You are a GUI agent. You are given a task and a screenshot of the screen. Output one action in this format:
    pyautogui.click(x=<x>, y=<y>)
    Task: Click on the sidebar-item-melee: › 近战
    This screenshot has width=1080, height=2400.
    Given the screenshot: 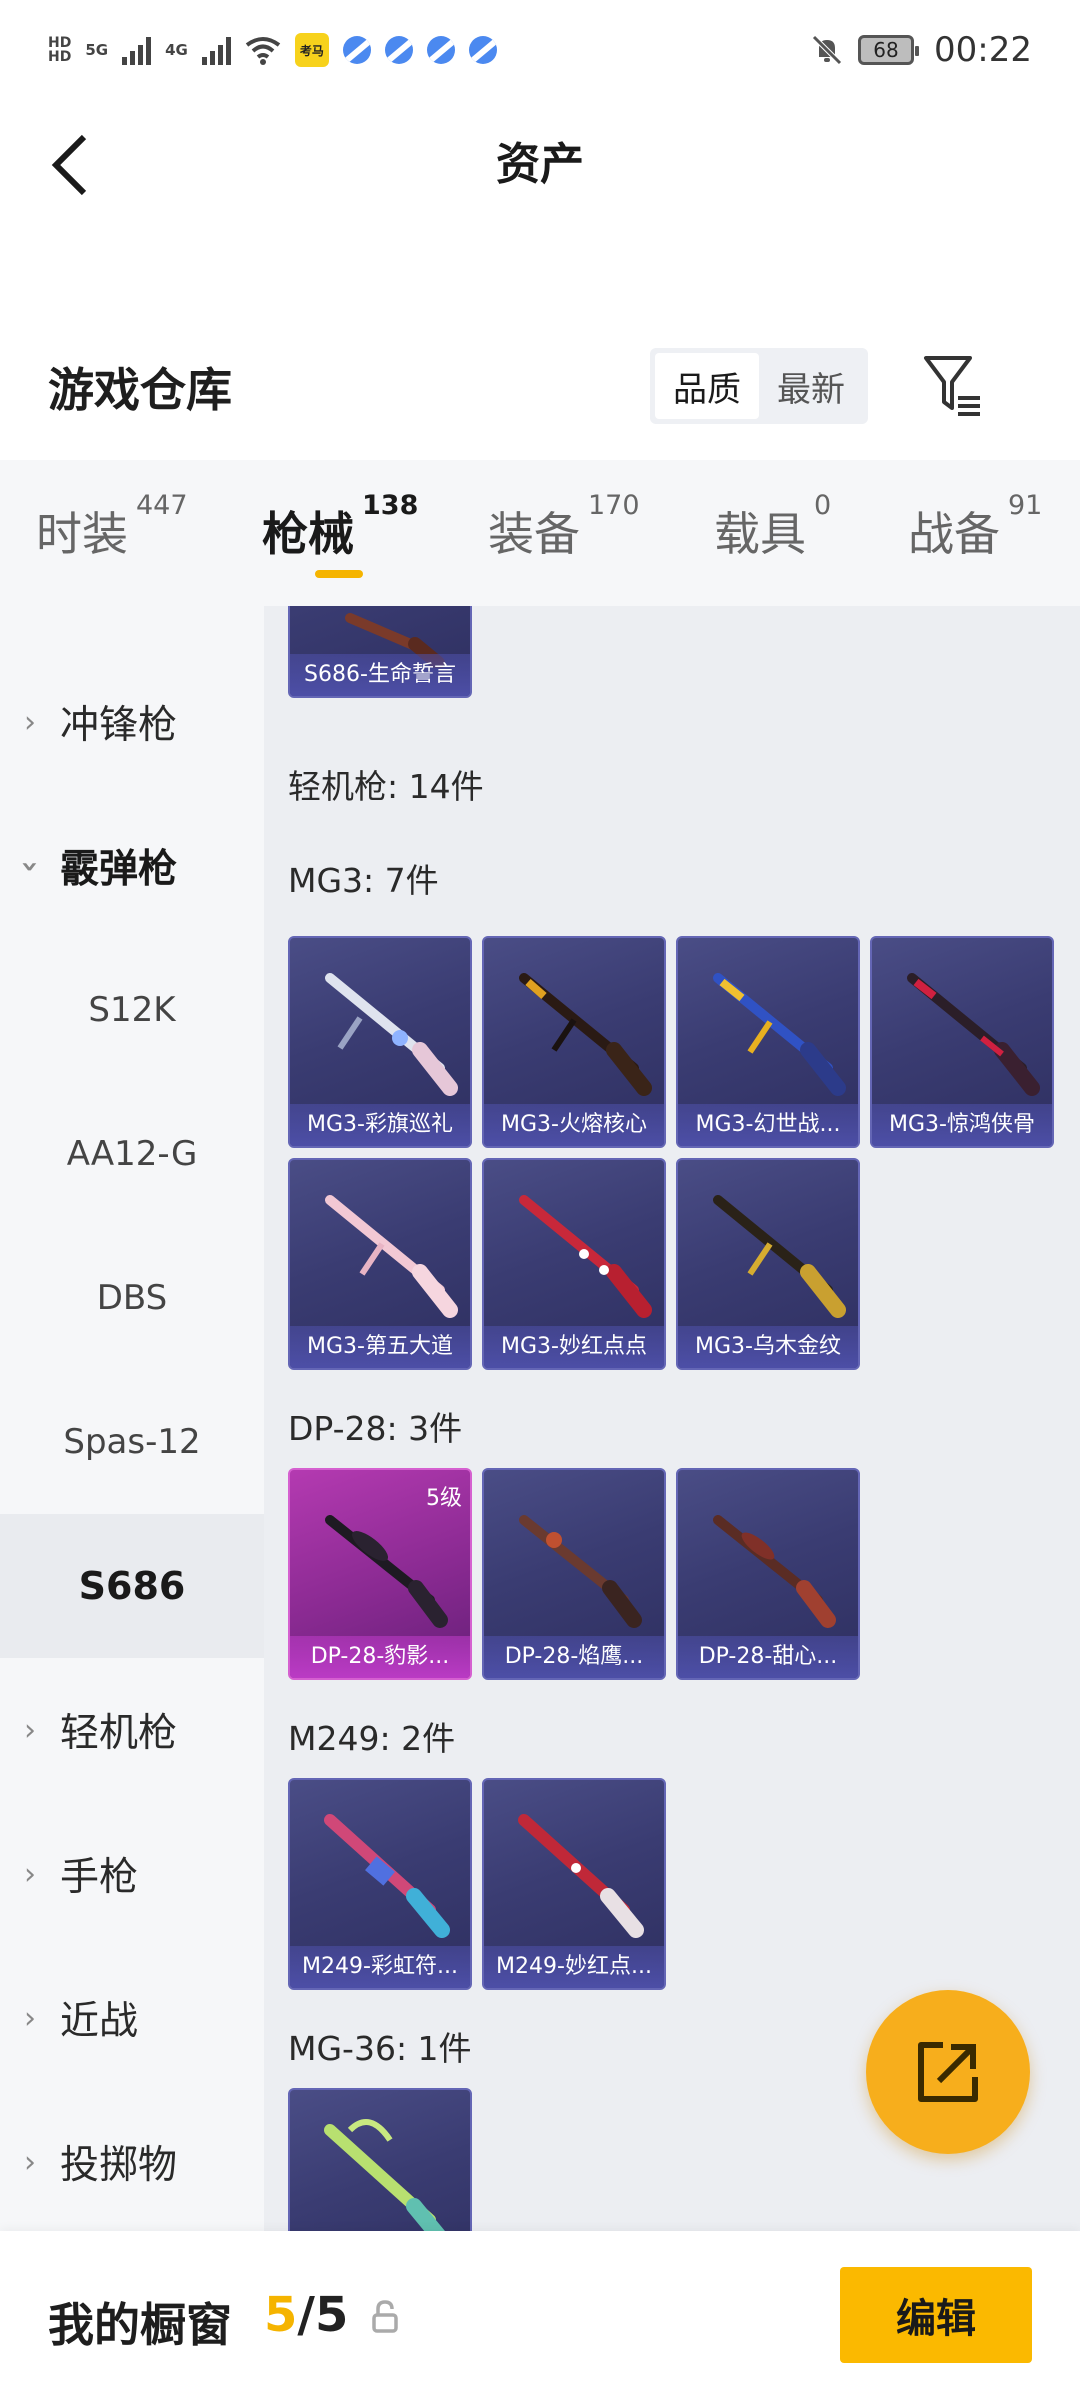 What is the action you would take?
    pyautogui.click(x=132, y=2018)
    